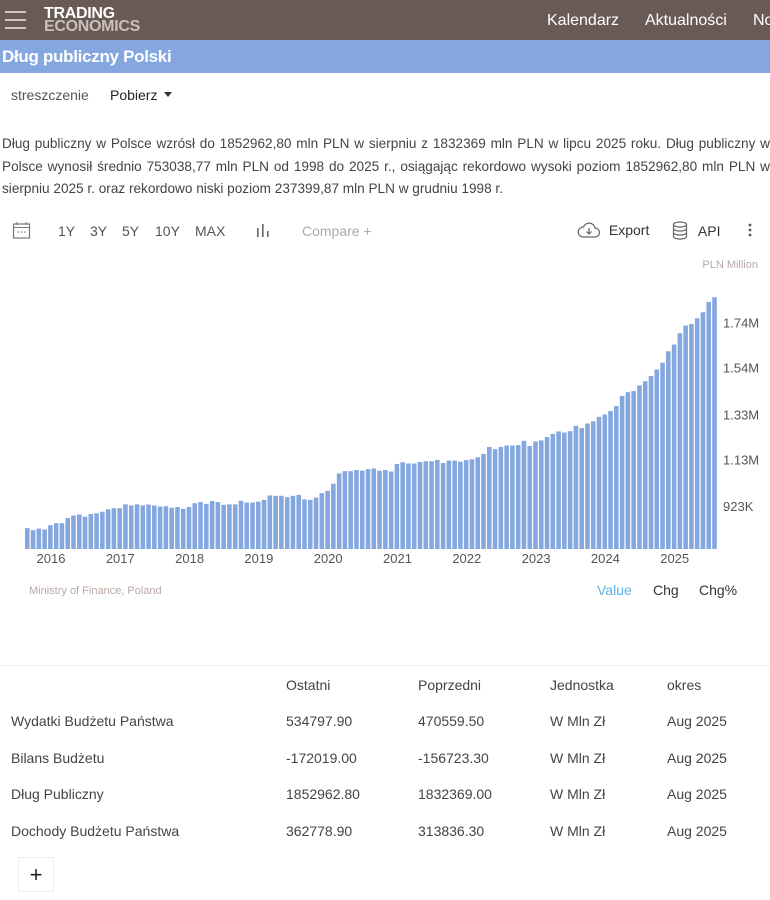 The image size is (770, 900). What do you see at coordinates (583, 21) in the screenshot?
I see `nav-kalendarz: Kalendarz` at bounding box center [583, 21].